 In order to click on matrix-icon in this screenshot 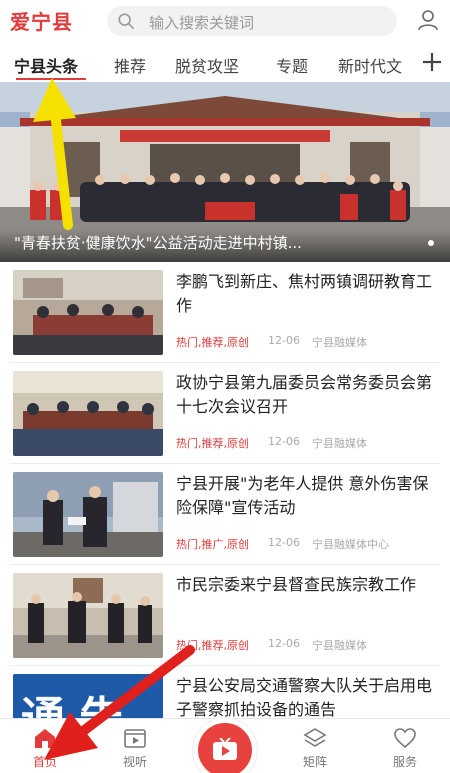, I will do `click(315, 737)`.